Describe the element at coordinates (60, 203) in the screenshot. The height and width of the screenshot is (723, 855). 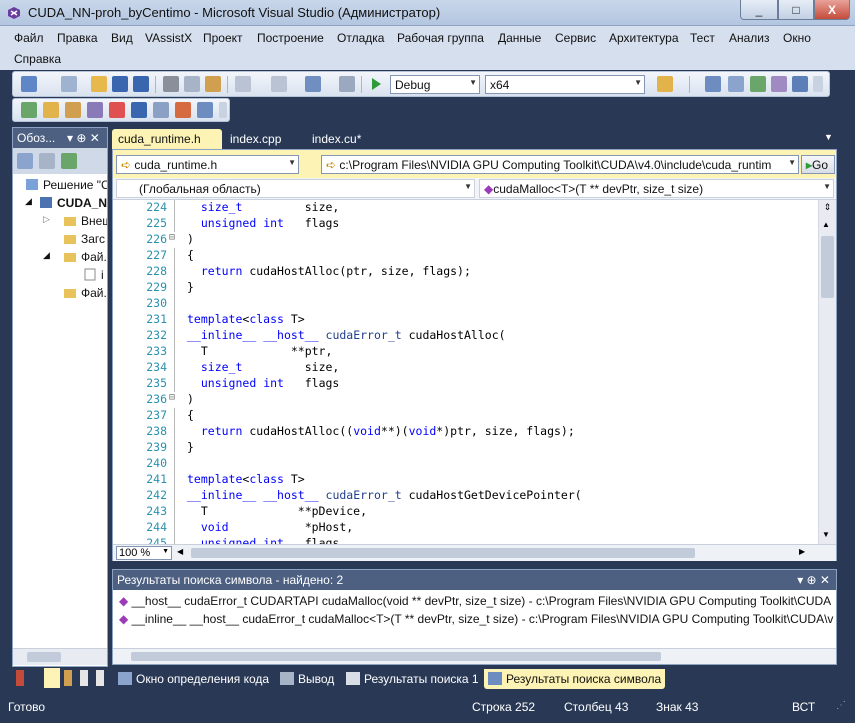
I see `tree-item-project: ◢ CUDA_N` at that location.